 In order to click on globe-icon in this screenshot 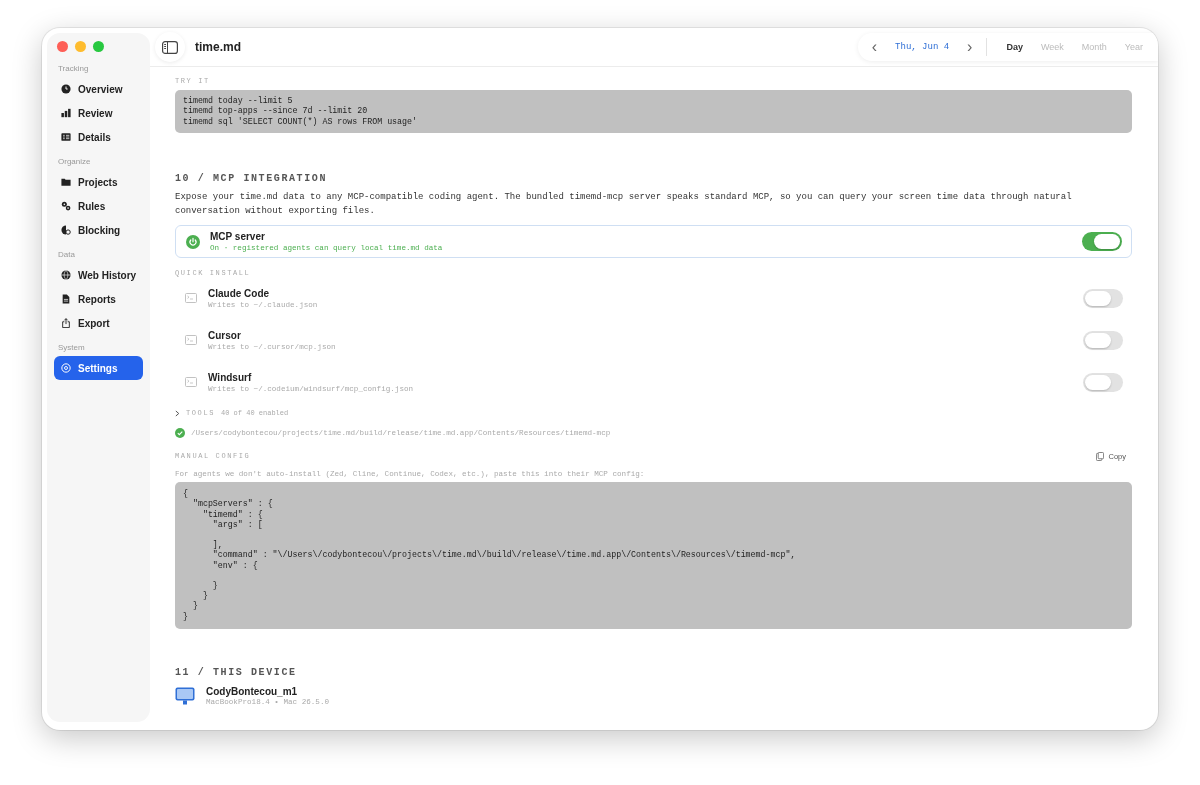, I will do `click(66, 275)`.